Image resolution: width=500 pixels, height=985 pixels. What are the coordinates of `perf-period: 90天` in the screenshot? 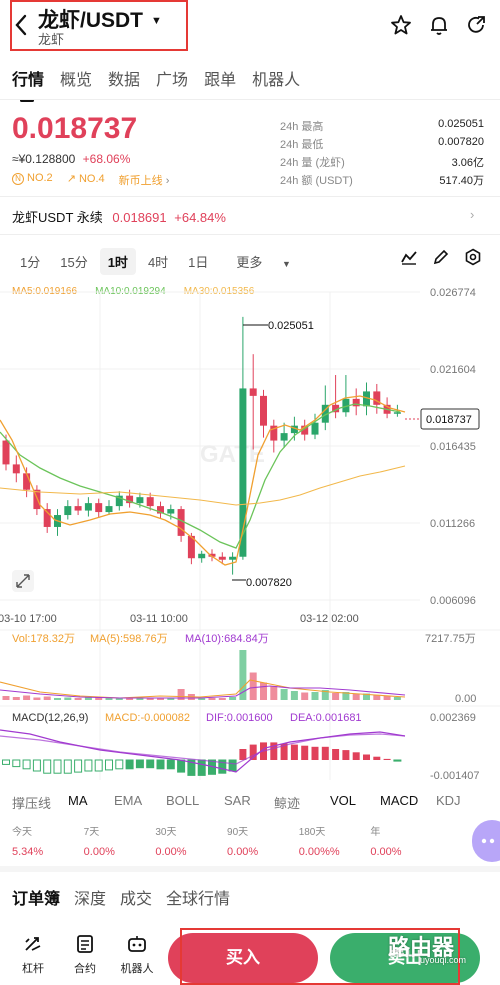 It's located at (238, 832).